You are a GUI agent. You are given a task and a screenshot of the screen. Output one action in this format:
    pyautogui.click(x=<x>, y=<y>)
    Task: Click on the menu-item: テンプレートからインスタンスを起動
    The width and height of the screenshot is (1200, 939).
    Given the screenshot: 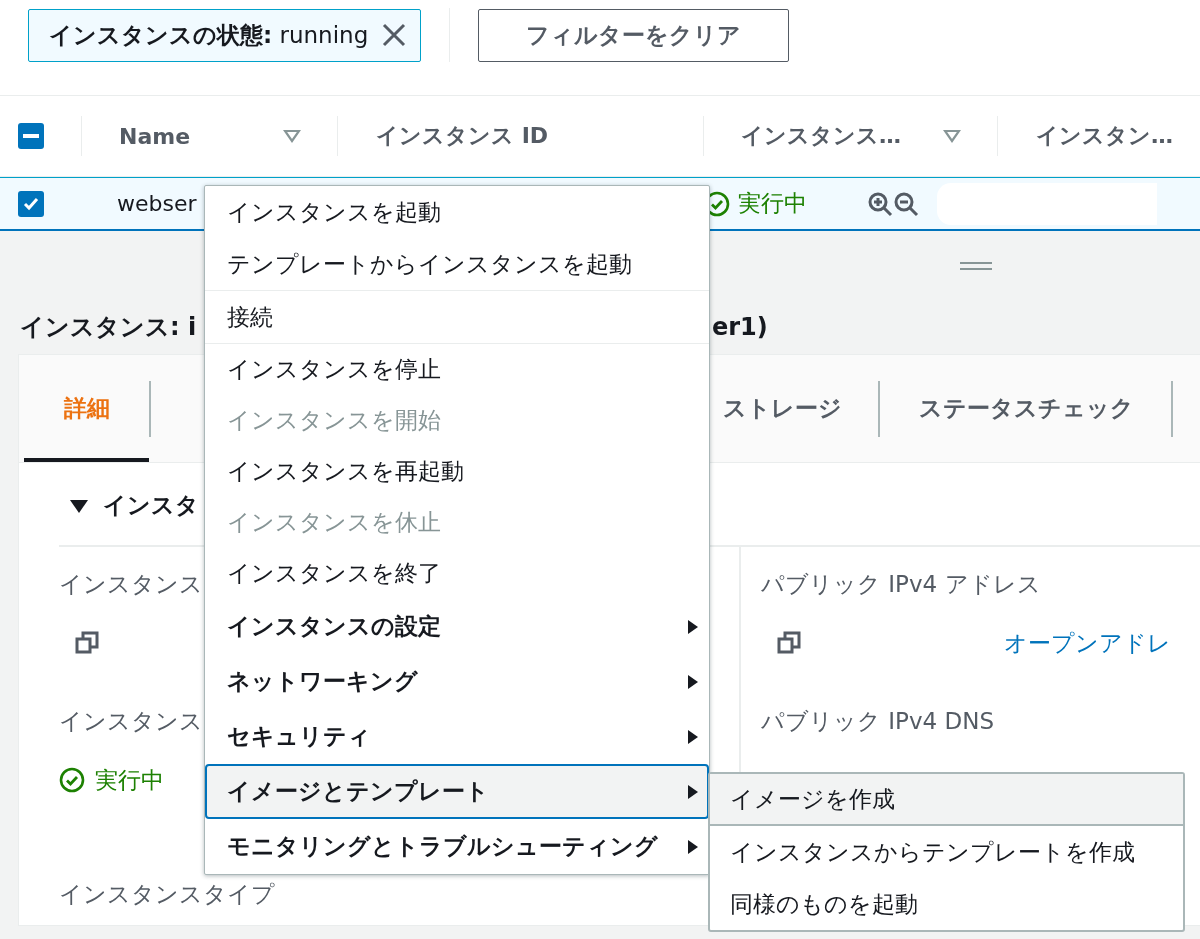 What is the action you would take?
    pyautogui.click(x=457, y=264)
    